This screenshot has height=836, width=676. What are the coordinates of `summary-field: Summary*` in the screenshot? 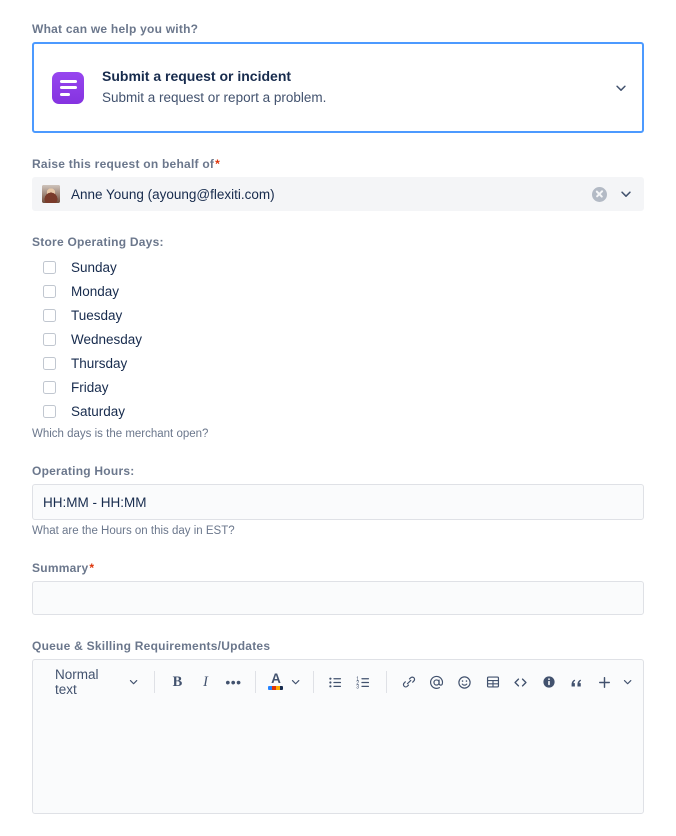 It's located at (338, 588).